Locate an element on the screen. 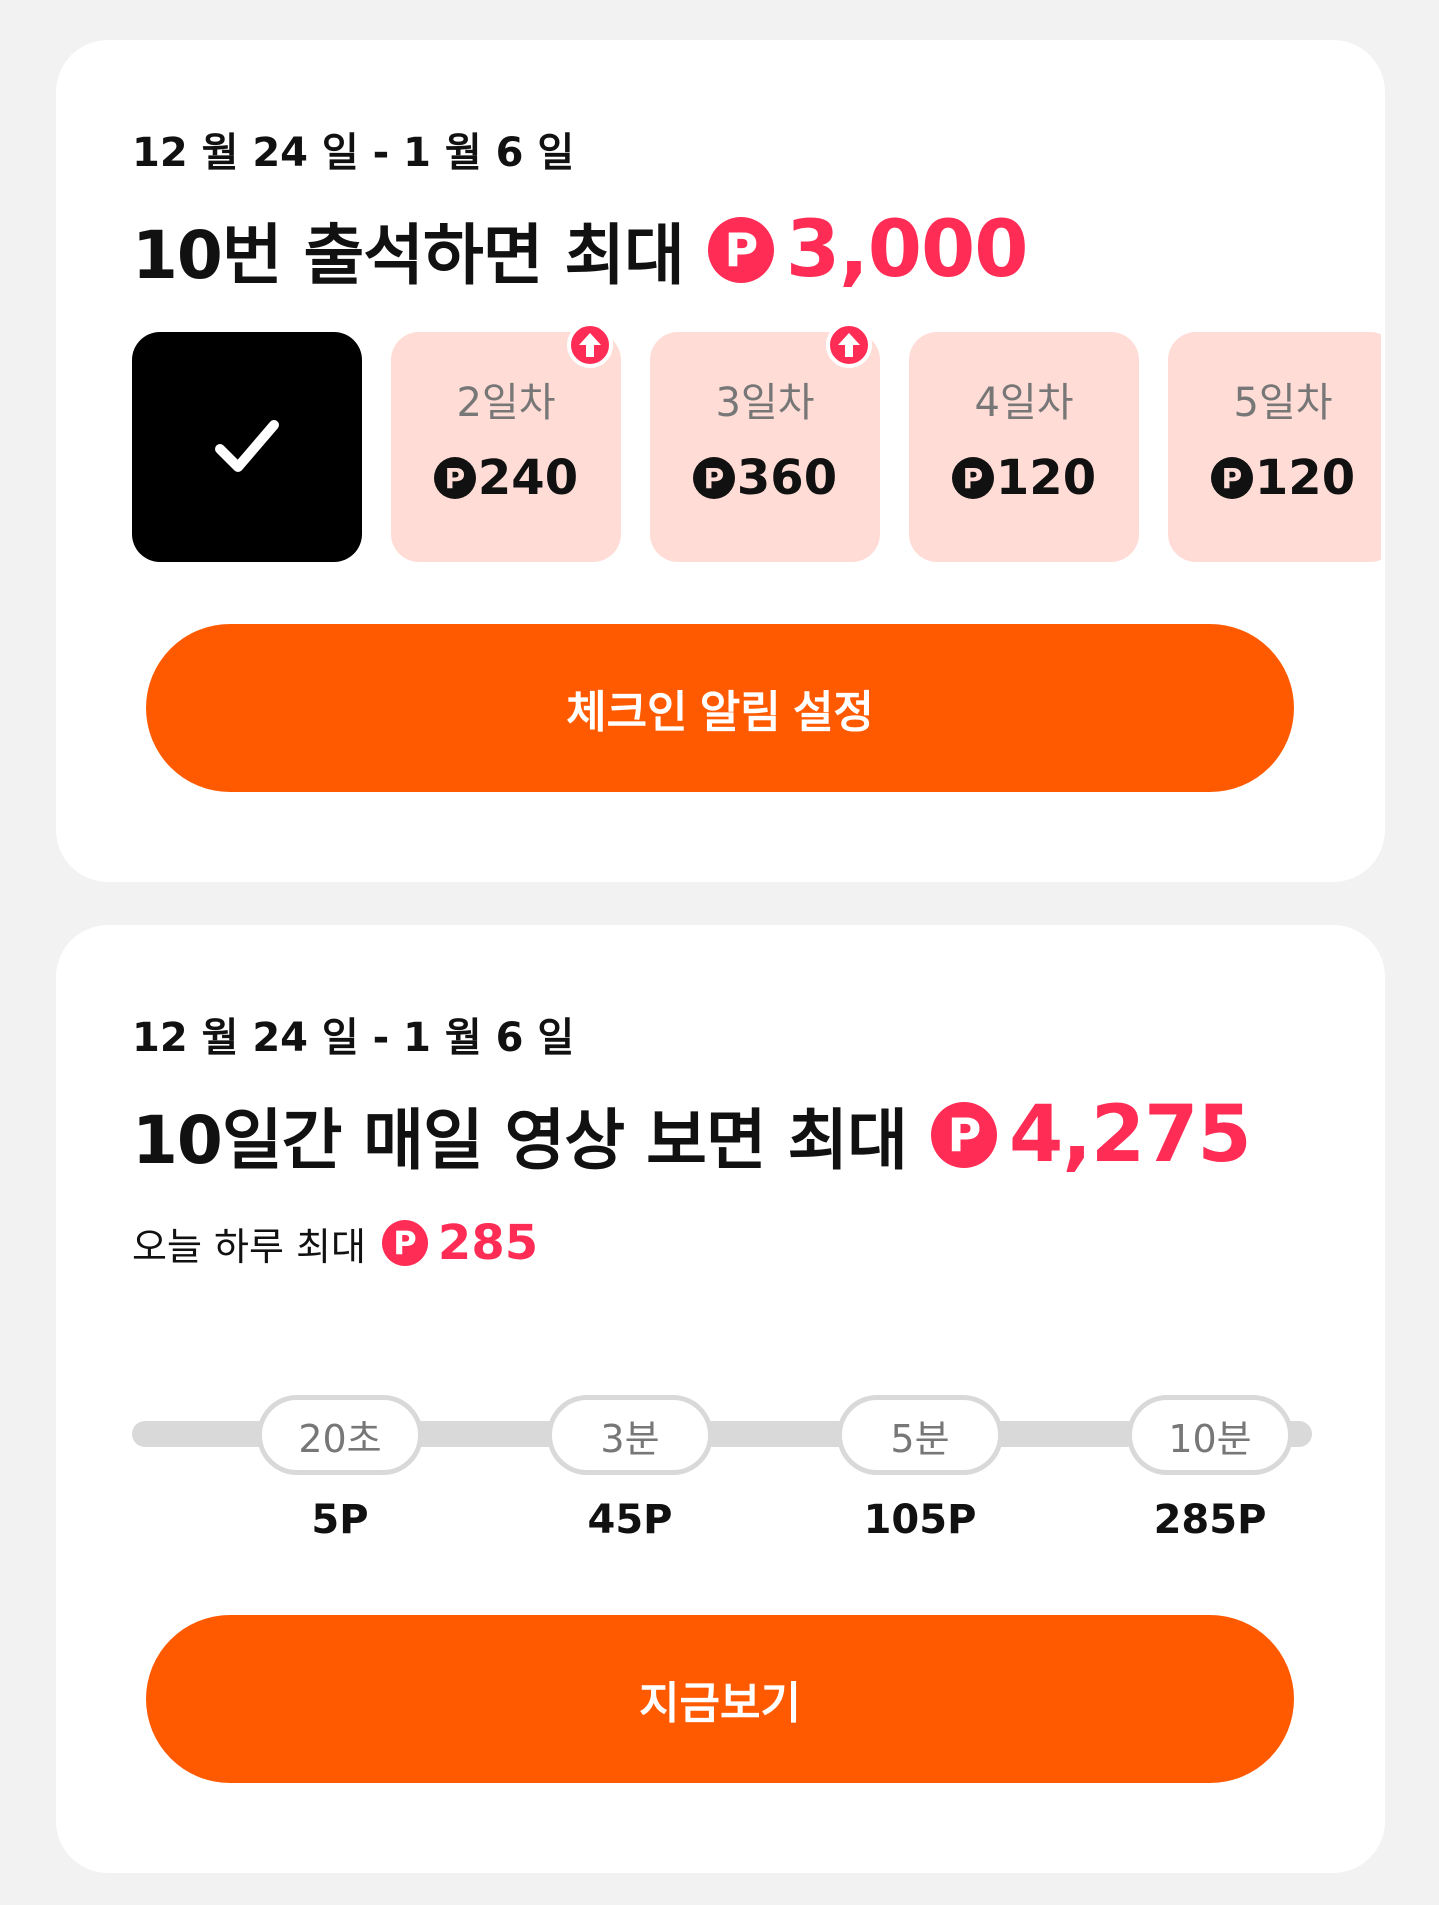 This screenshot has width=1439, height=1905. milestone-points: 45P is located at coordinates (630, 1520).